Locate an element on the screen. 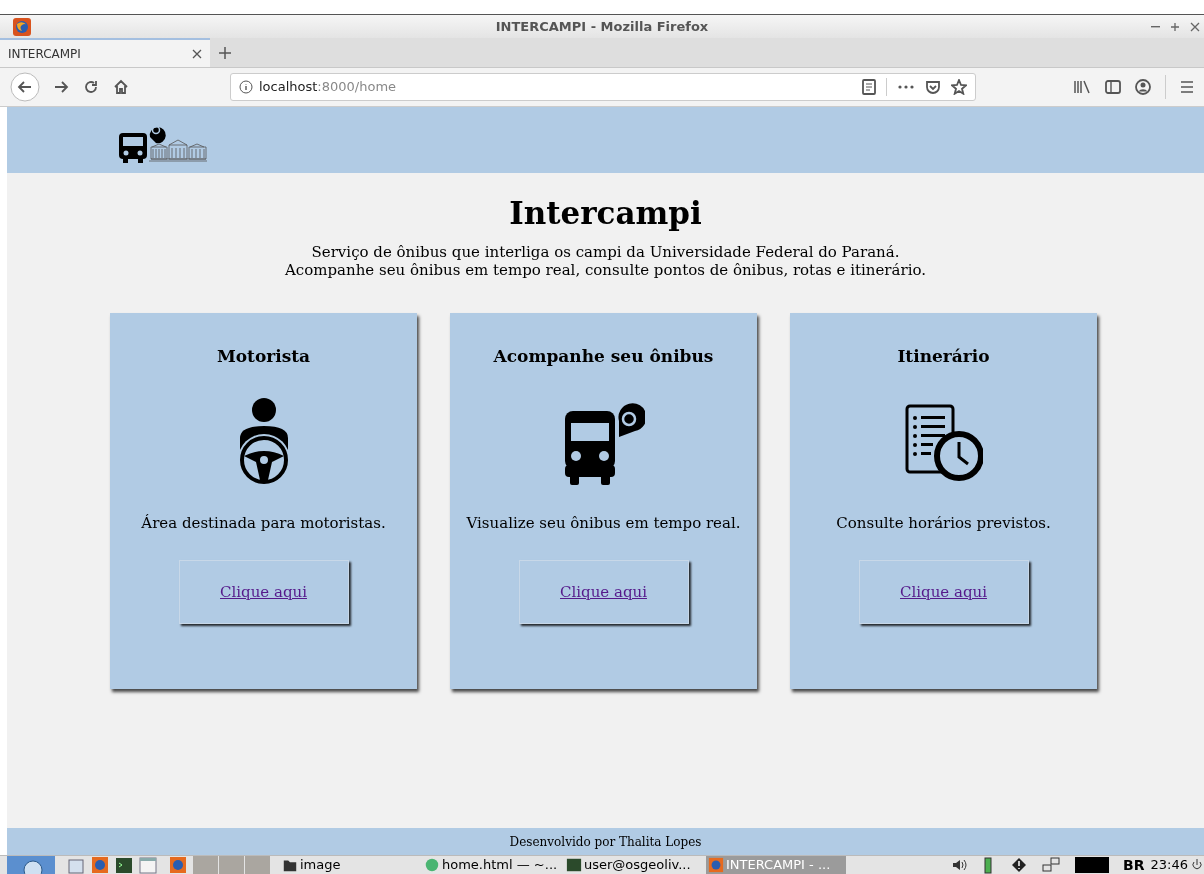 This screenshot has height=874, width=1204. bookmark-star-icon is located at coordinates (959, 87).